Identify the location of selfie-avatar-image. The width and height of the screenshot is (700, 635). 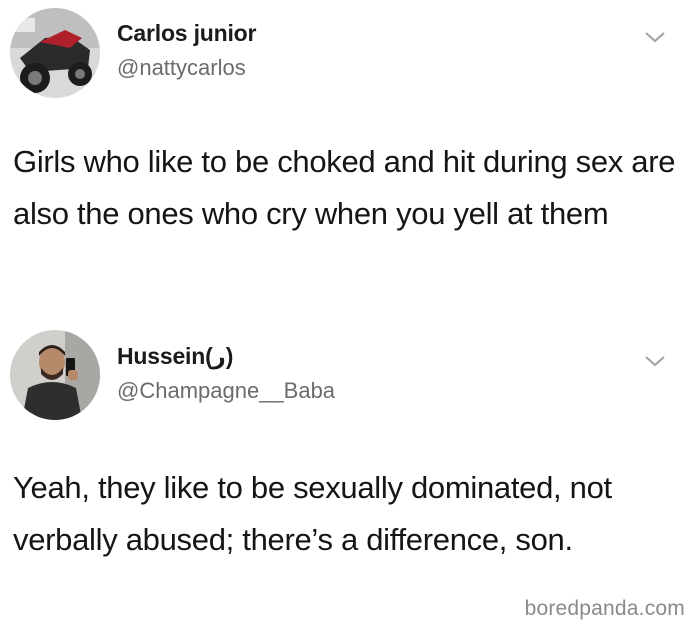
(55, 375).